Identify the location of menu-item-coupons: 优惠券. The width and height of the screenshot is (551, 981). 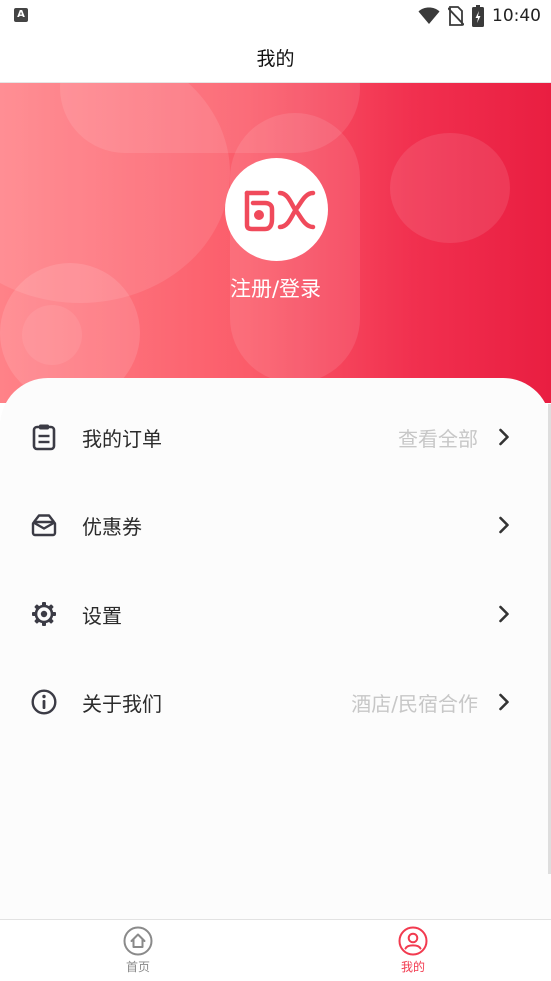
(275, 525).